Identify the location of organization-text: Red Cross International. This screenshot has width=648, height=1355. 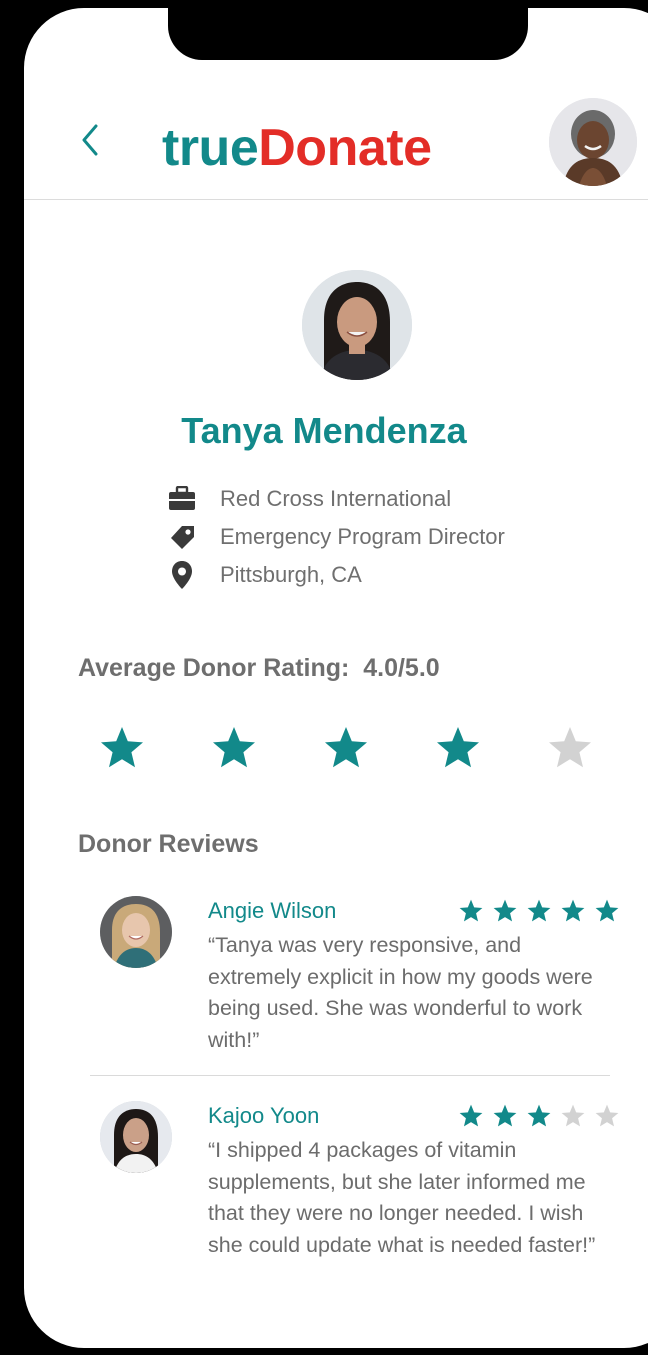
(336, 498).